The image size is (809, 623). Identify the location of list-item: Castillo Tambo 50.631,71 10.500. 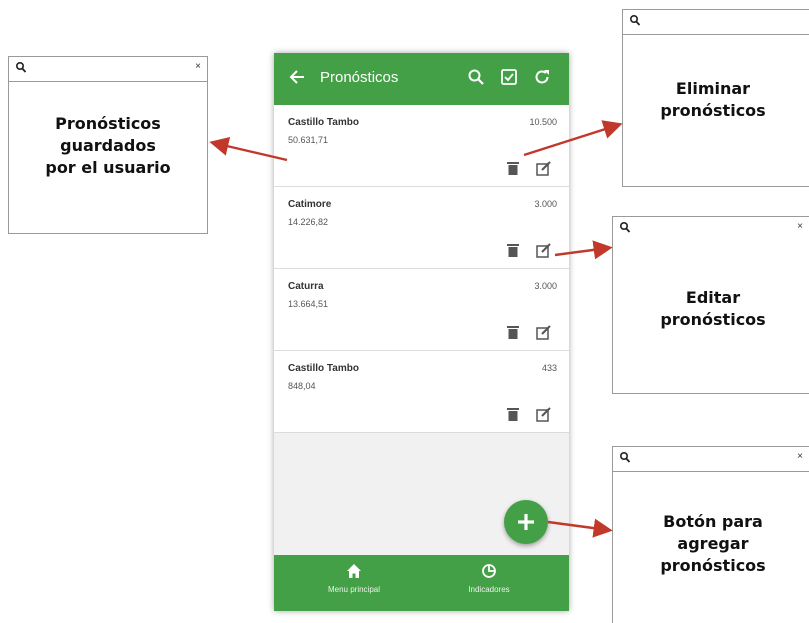
(421, 146).